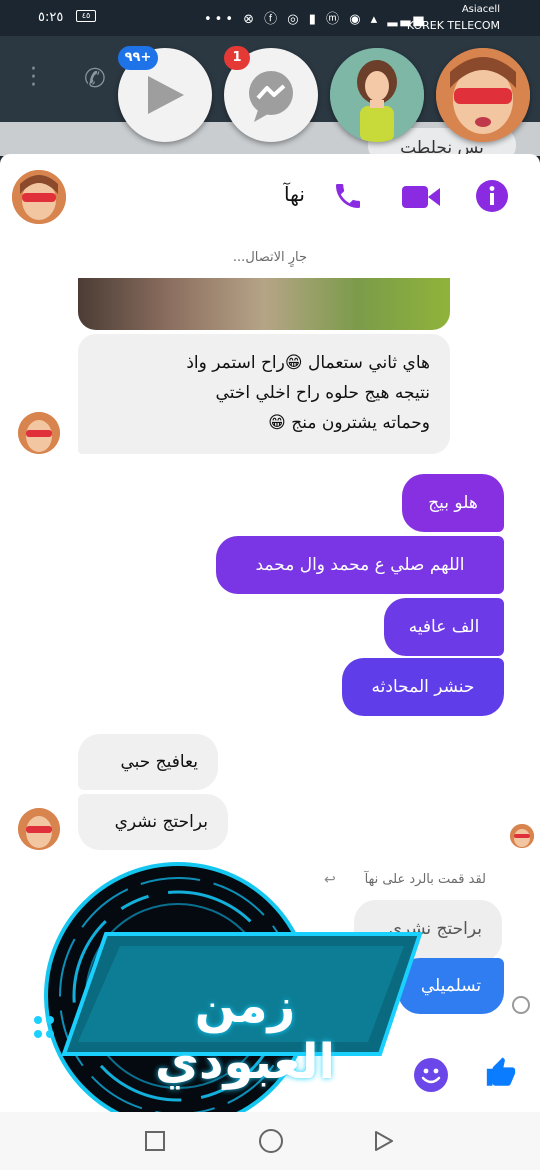 This screenshot has width=540, height=1170. Describe the element at coordinates (51, 17) in the screenshot. I see `status-time: ٥:٢٥` at that location.